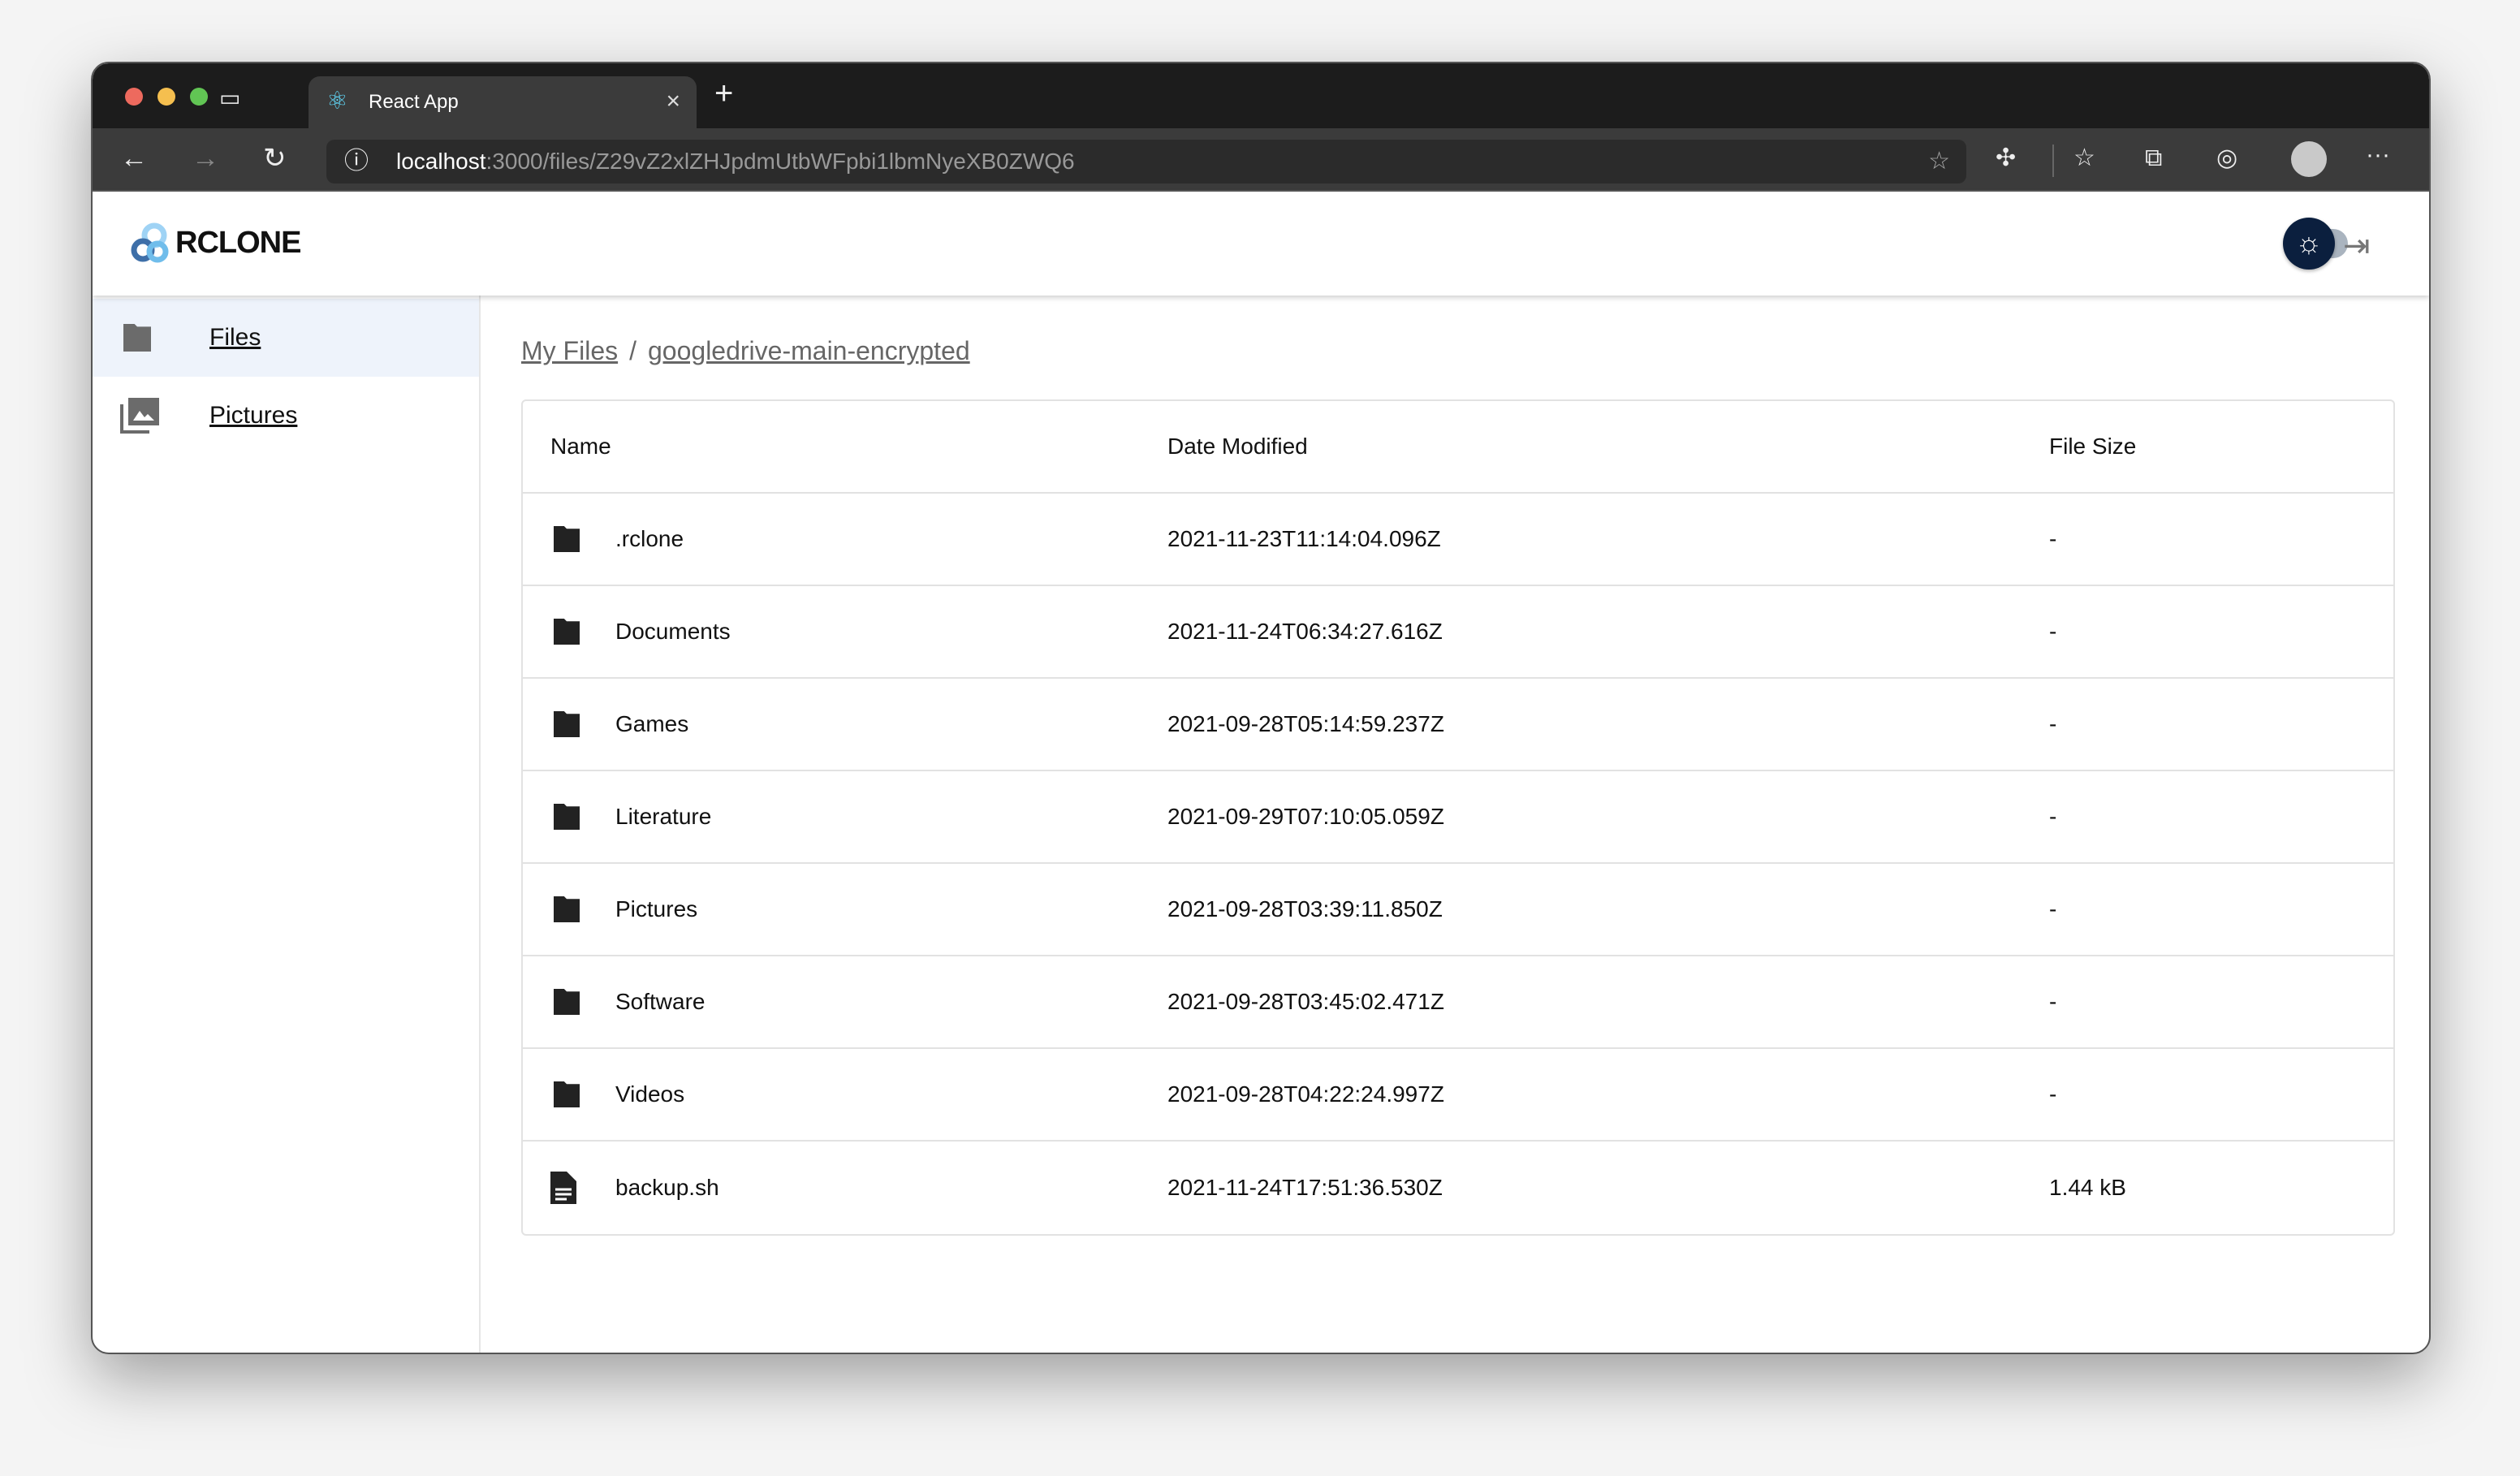  What do you see at coordinates (1458, 632) in the screenshot?
I see `table-row: Documents 2021-11-24T06:34:27.616Z -` at bounding box center [1458, 632].